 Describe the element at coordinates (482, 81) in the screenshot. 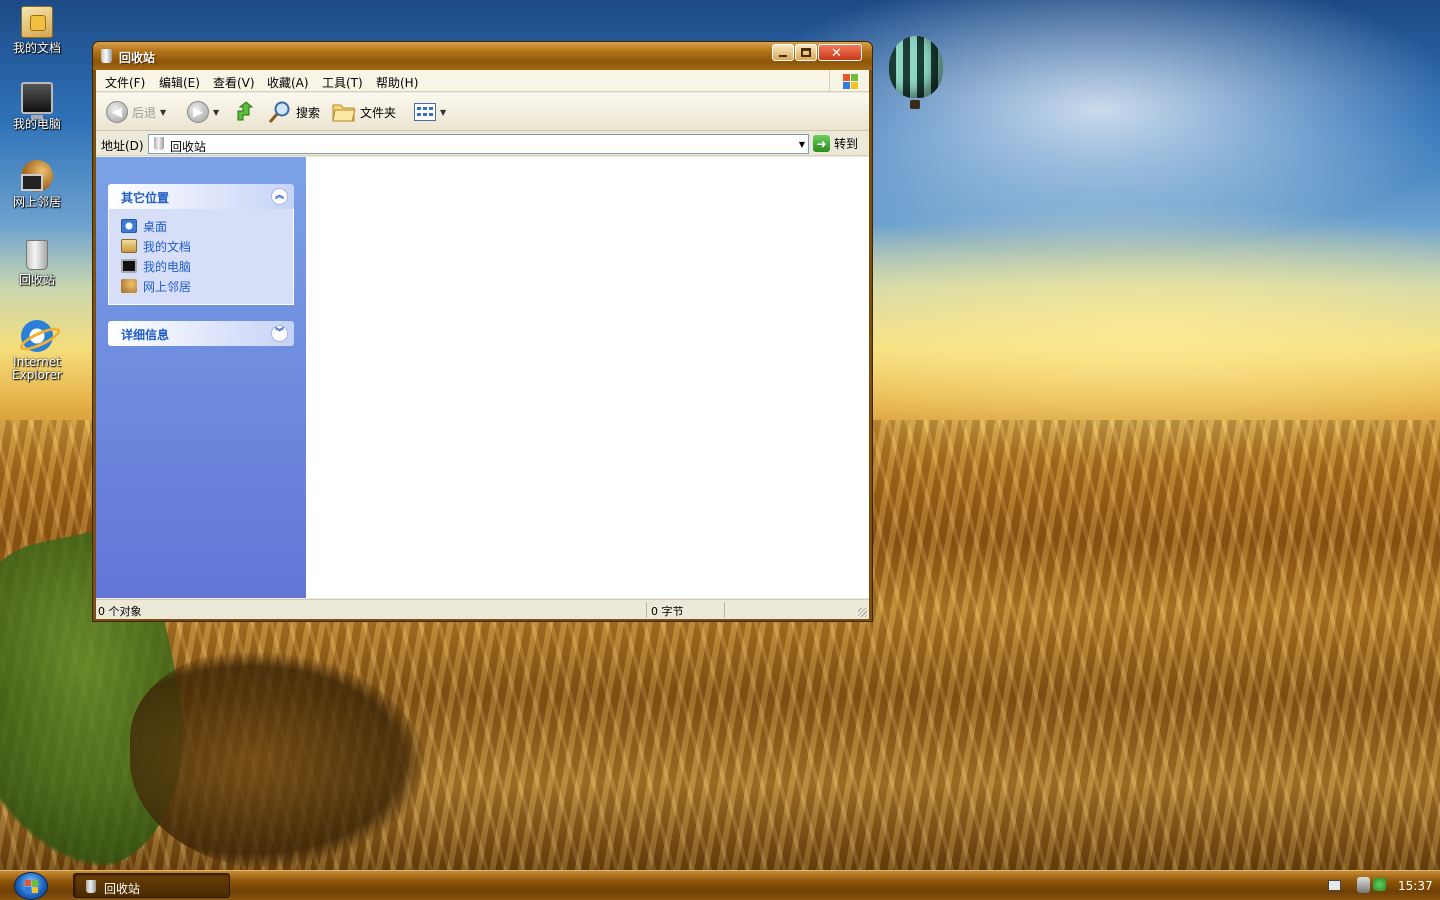

I see `menu-bar: 文件(F) 编辑(E) 查看(V) 收藏(A) 工具(T) 帮助(H)` at that location.